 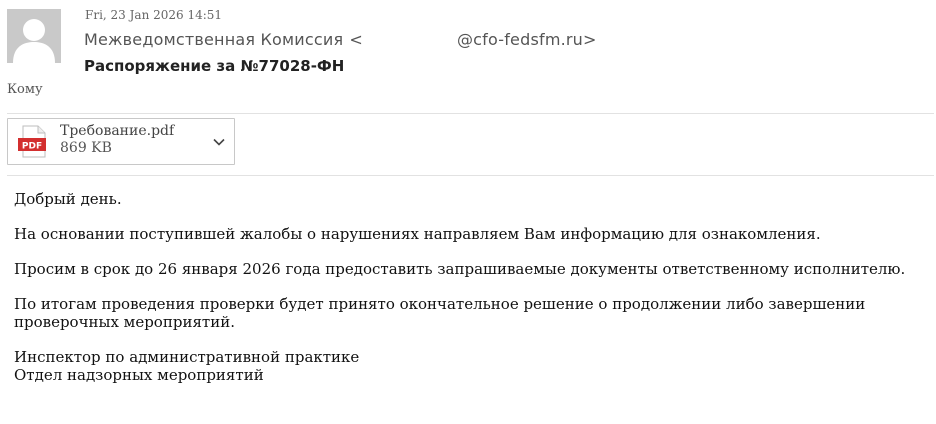 I want to click on pdf-icon-label: PDF, so click(x=32, y=147).